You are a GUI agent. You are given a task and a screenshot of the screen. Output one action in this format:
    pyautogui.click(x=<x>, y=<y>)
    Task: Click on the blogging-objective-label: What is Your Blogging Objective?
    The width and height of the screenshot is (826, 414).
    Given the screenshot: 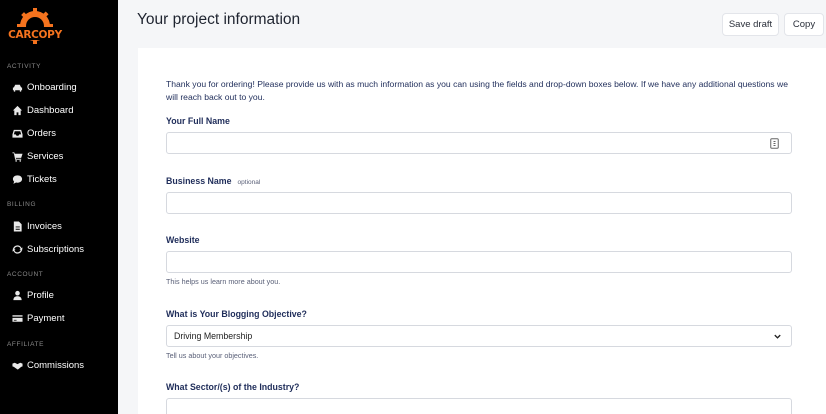 What is the action you would take?
    pyautogui.click(x=236, y=314)
    